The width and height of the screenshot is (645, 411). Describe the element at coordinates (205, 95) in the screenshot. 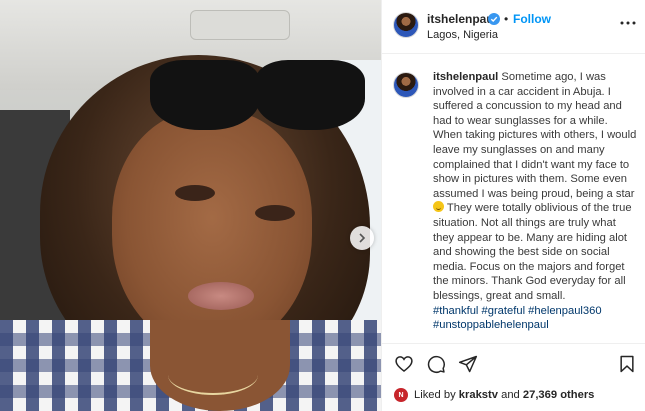

I see `sunglasses-lens-left` at that location.